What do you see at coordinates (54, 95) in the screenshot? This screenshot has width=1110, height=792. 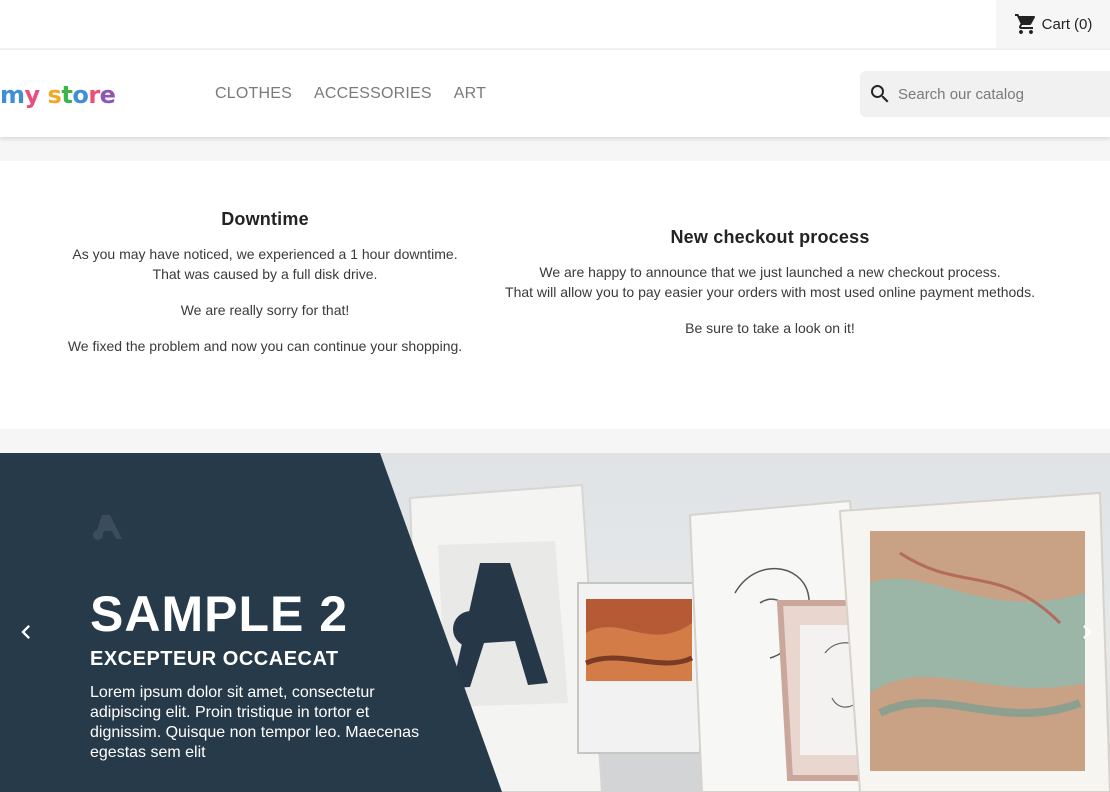 I see `logo-letter: s` at bounding box center [54, 95].